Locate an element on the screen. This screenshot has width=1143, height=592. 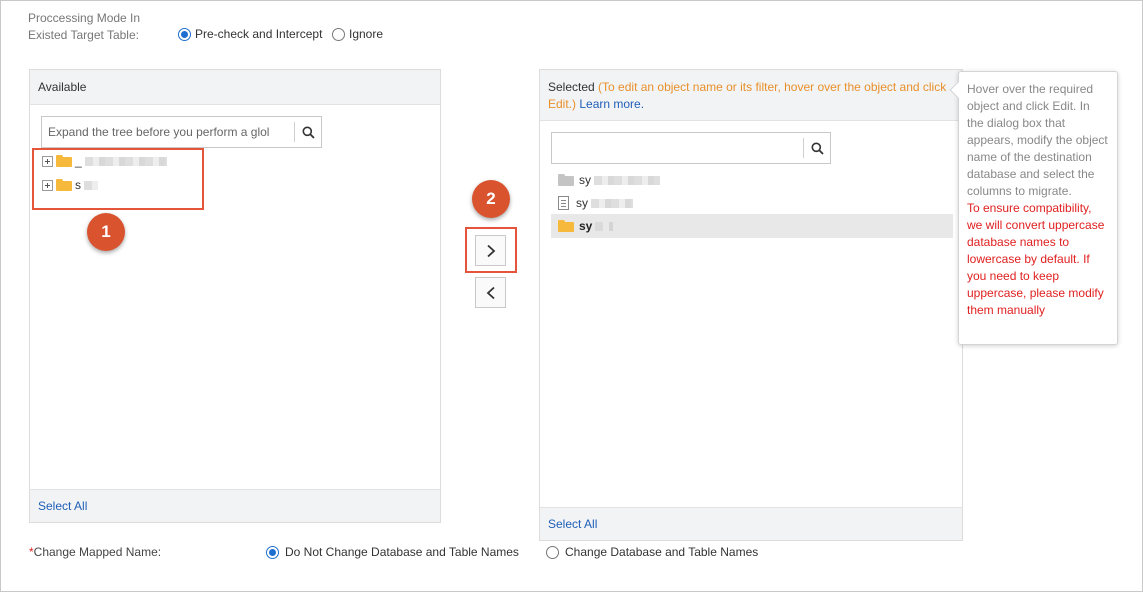
radio-label: Pre-check and Intercept is located at coordinates (259, 34).